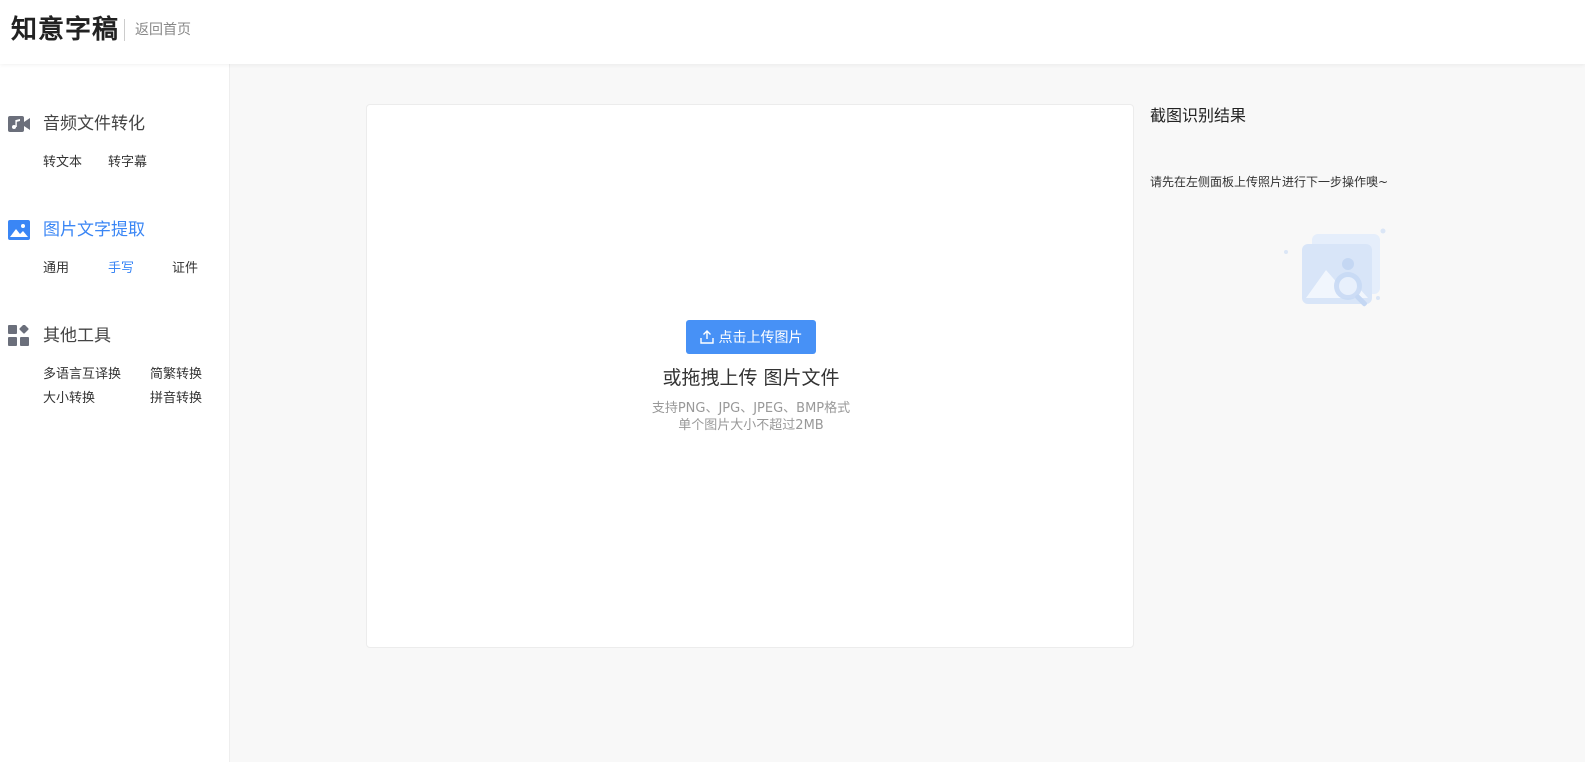 The image size is (1585, 762). Describe the element at coordinates (94, 124) in the screenshot. I see `section-title: 音频文件转化` at that location.